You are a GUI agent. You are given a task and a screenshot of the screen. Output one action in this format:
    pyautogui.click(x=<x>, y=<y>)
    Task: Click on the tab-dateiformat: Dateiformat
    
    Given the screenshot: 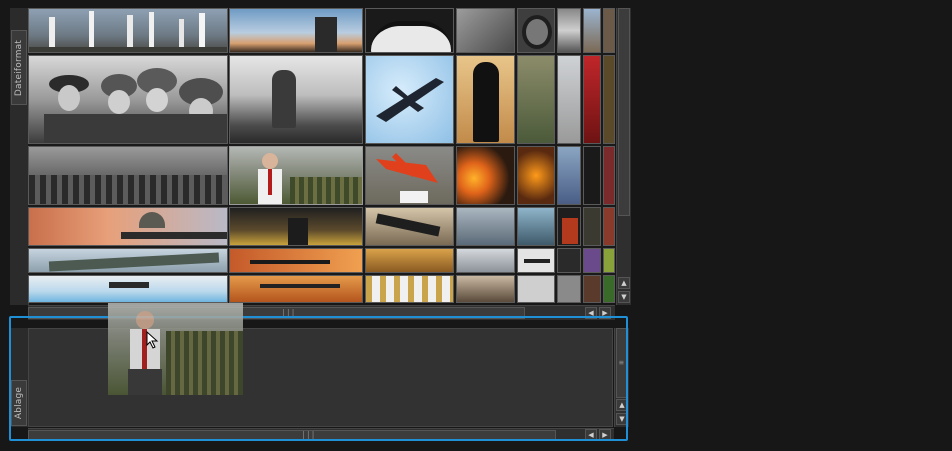 What is the action you would take?
    pyautogui.click(x=19, y=67)
    